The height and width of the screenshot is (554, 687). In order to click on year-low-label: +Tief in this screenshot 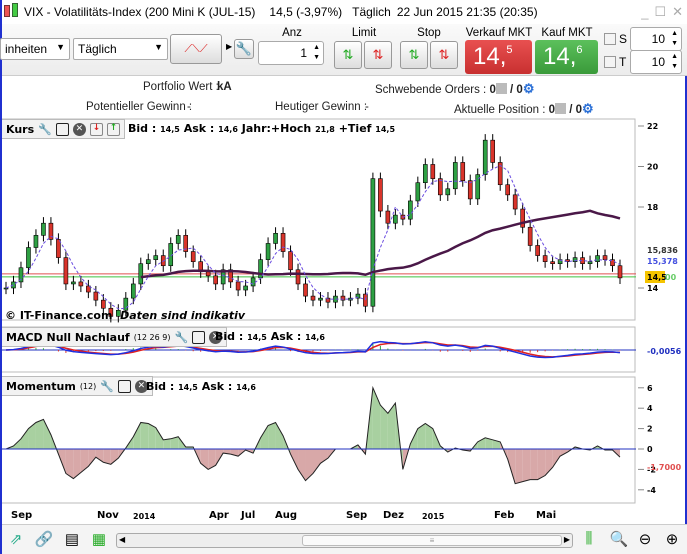, I will do `click(355, 128)`.